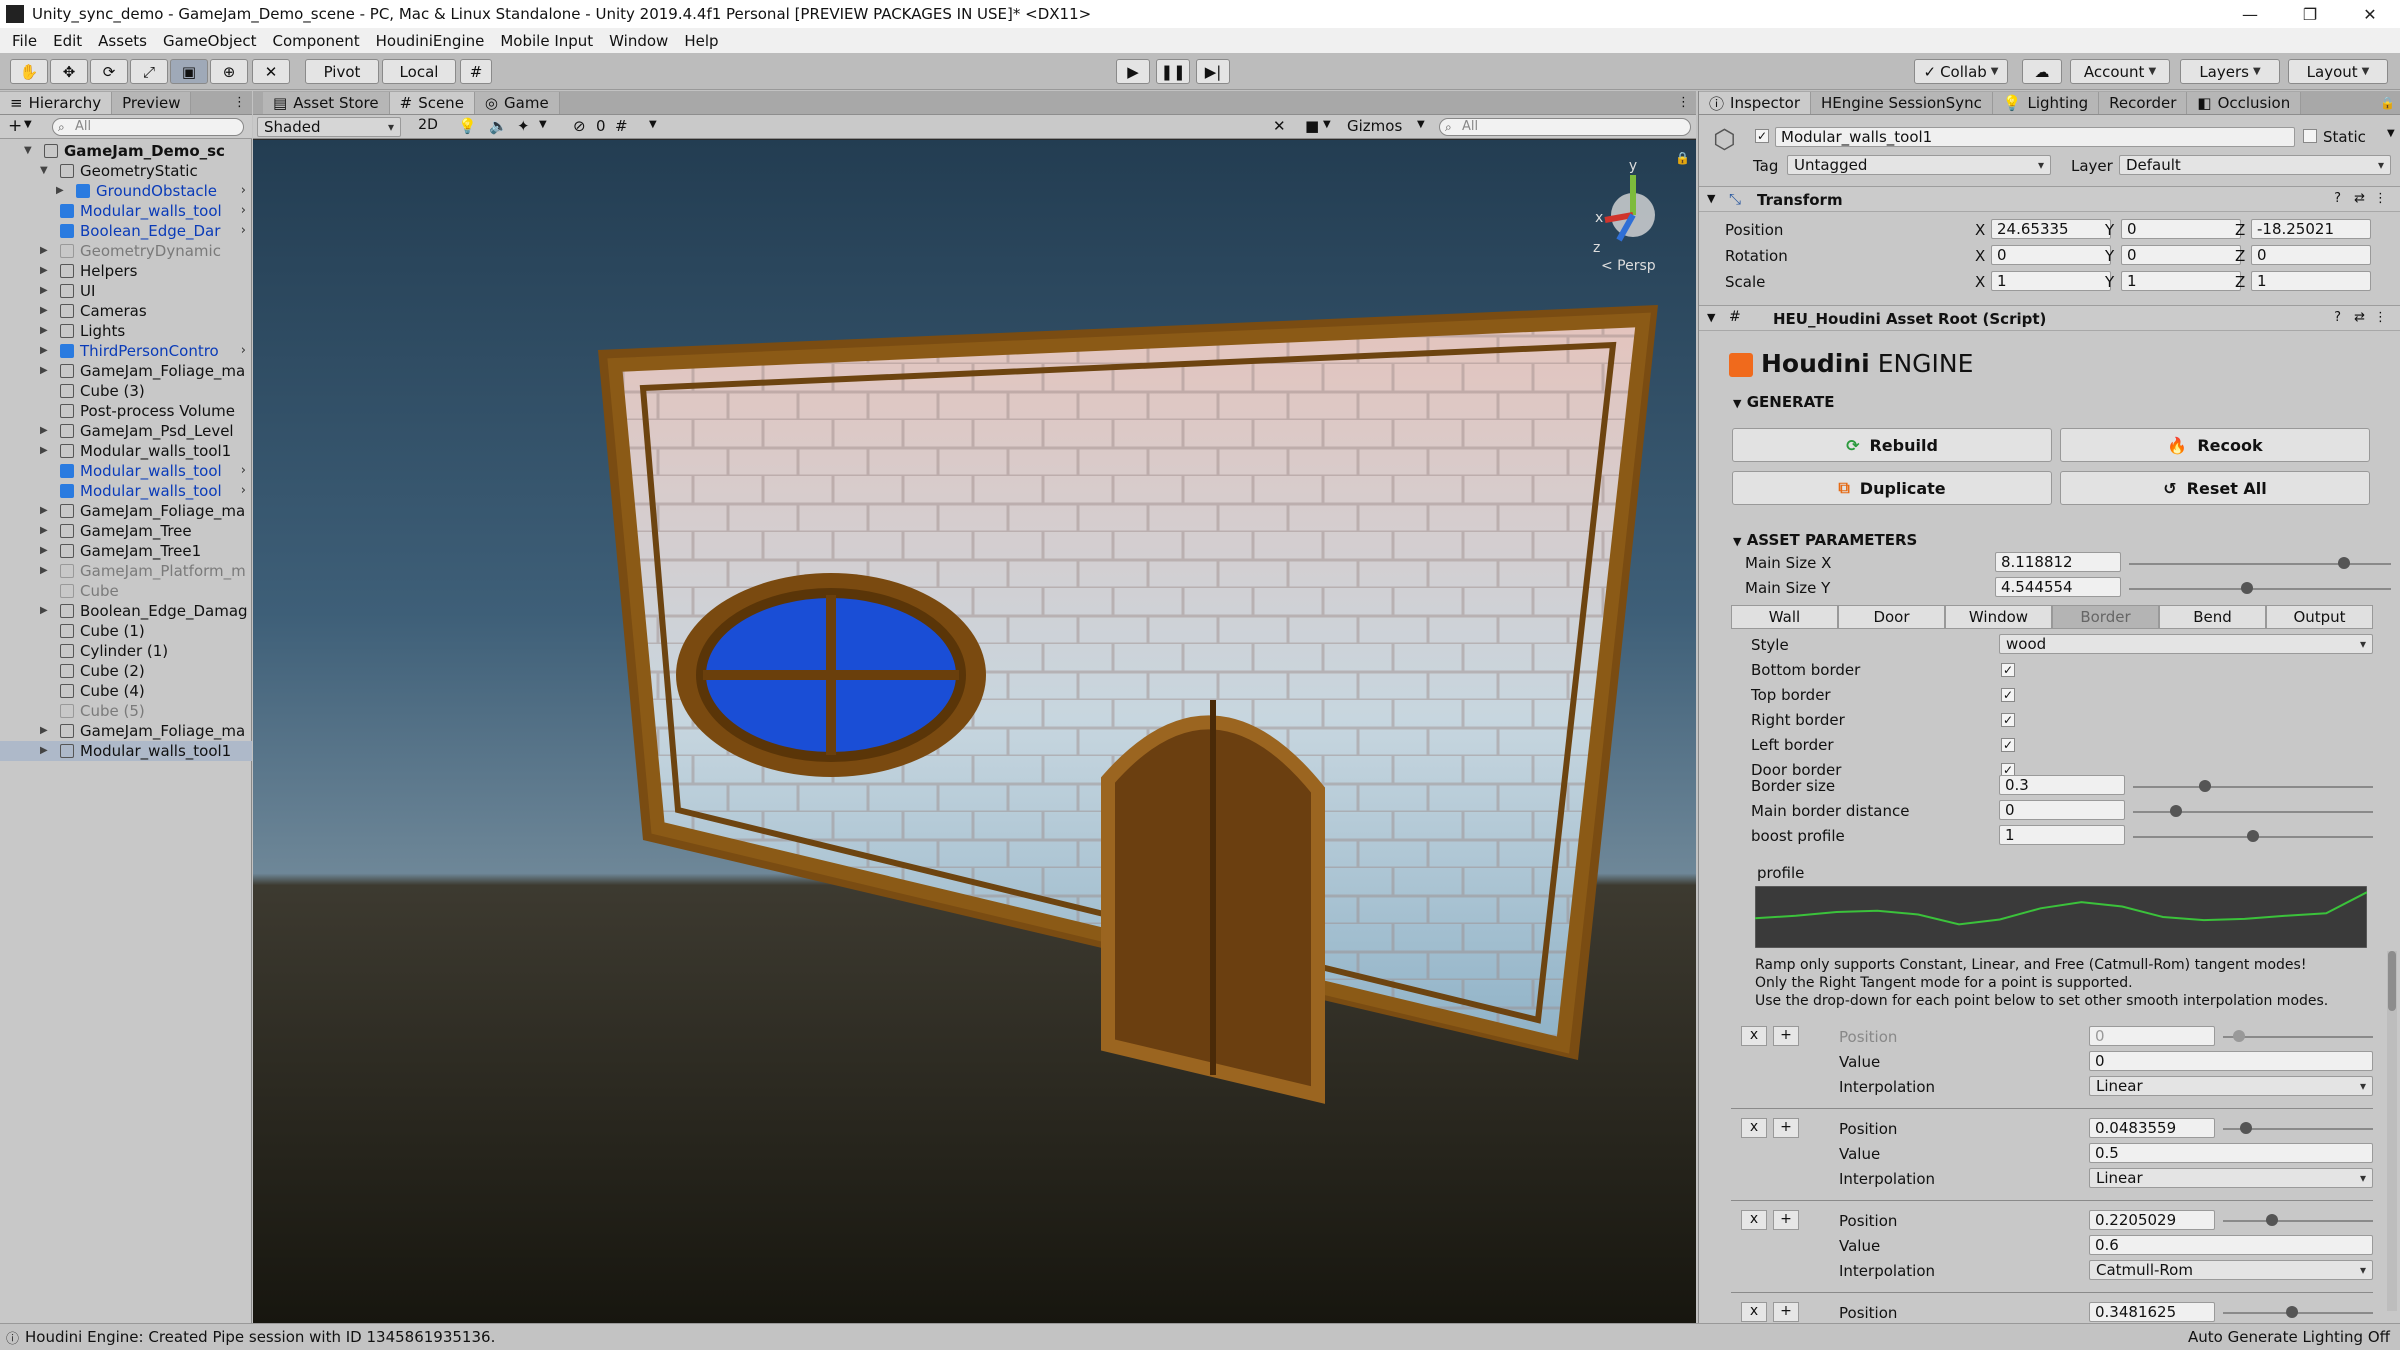  Describe the element at coordinates (701, 41) in the screenshot. I see `menu-help: Help` at that location.